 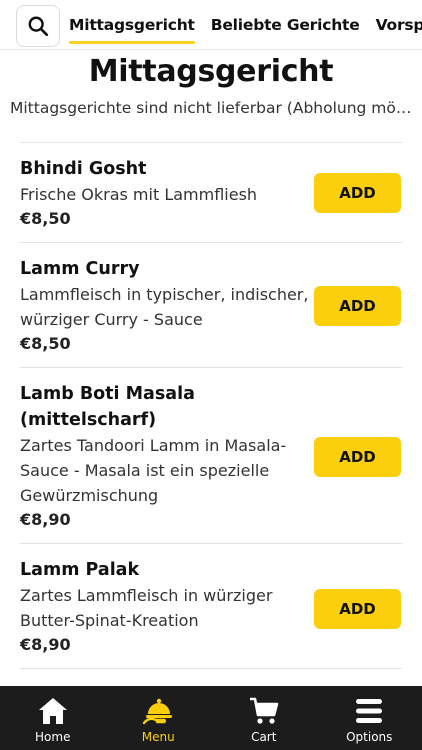 I want to click on nav-cart: Cart, so click(x=264, y=718).